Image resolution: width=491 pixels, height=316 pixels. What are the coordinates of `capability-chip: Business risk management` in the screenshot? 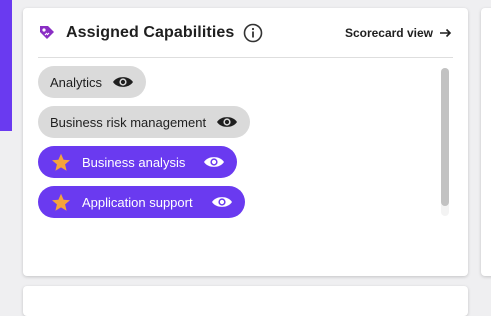 It's located at (144, 122).